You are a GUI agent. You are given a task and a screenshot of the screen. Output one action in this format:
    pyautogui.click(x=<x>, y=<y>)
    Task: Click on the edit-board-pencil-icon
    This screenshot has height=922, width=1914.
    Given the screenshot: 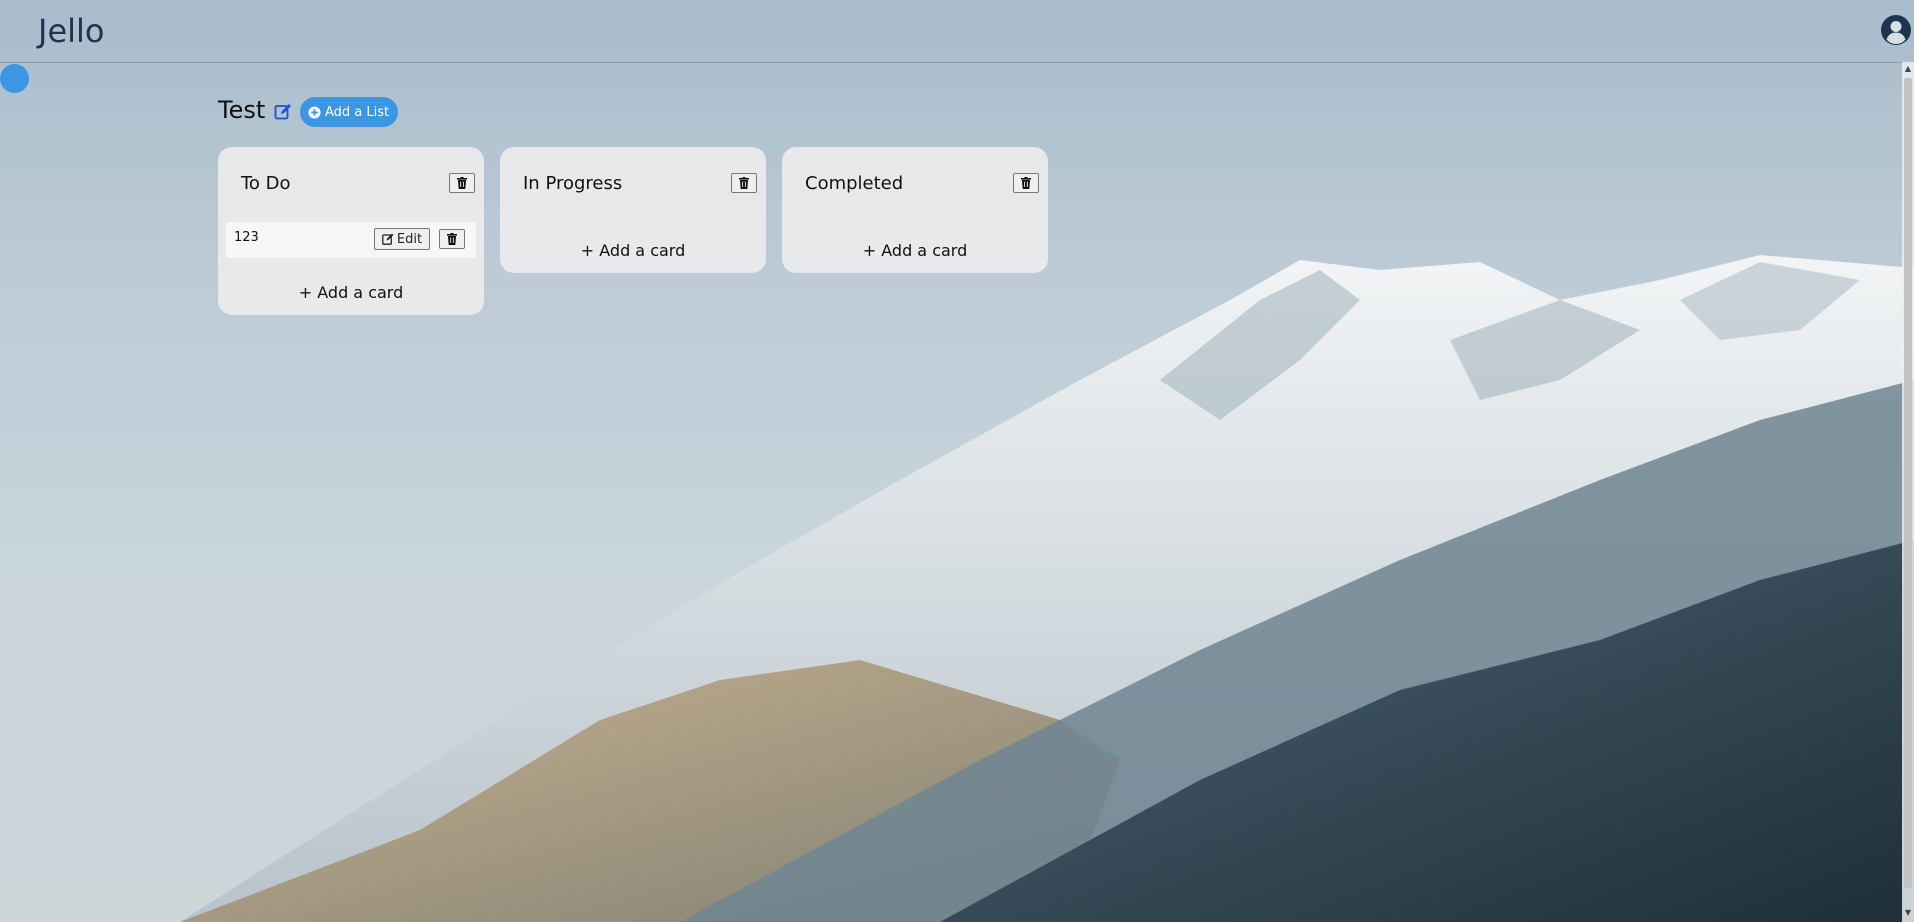 What is the action you would take?
    pyautogui.click(x=283, y=112)
    